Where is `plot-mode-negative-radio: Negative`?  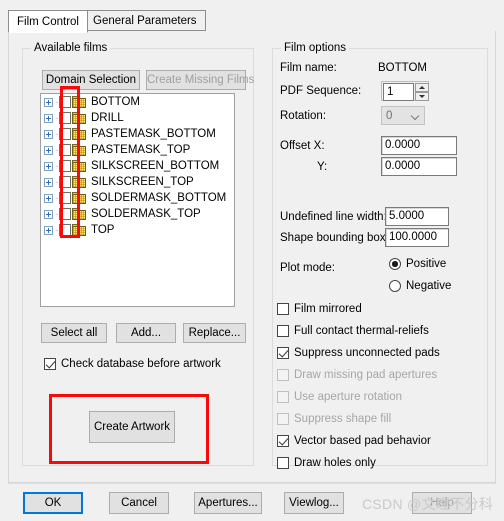 plot-mode-negative-radio: Negative is located at coordinates (420, 286).